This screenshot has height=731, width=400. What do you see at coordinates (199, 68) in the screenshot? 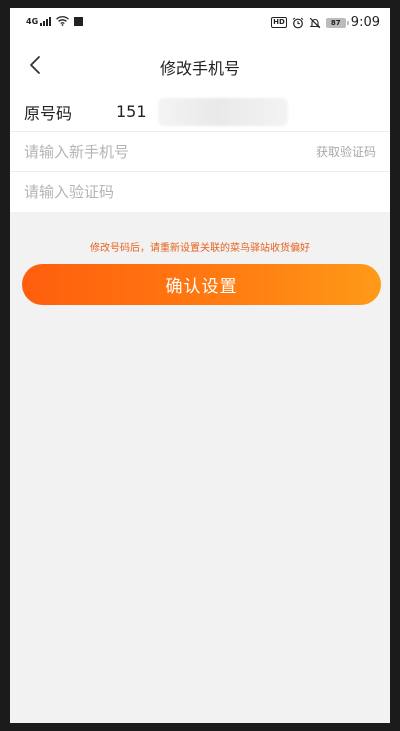
I see `page-title: 修改手机号` at bounding box center [199, 68].